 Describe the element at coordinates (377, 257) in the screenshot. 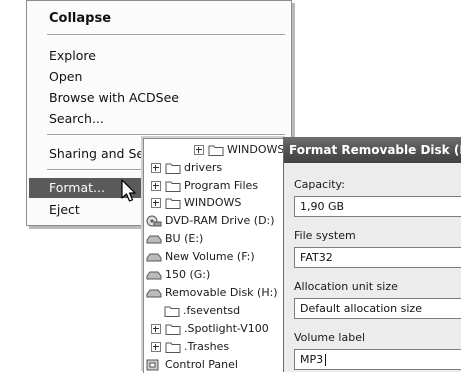

I see `file-system-select: FAT32` at that location.